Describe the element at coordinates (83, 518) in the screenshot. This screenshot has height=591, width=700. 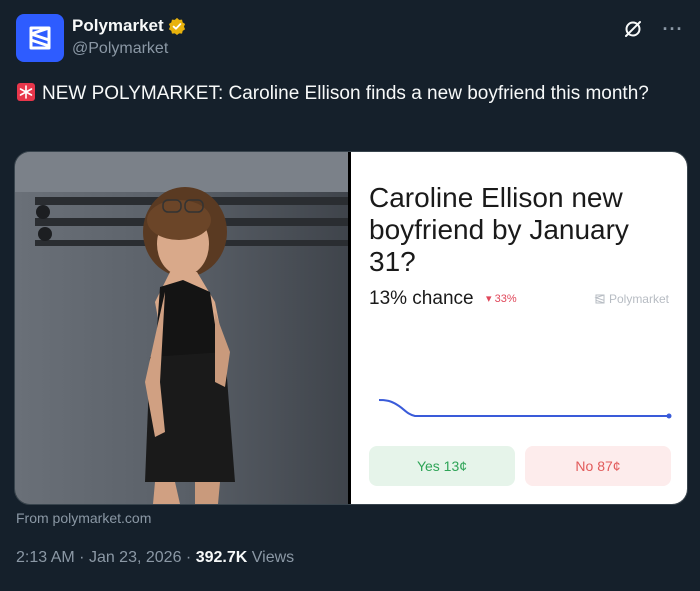
I see `card-source: From polymarket.com` at that location.